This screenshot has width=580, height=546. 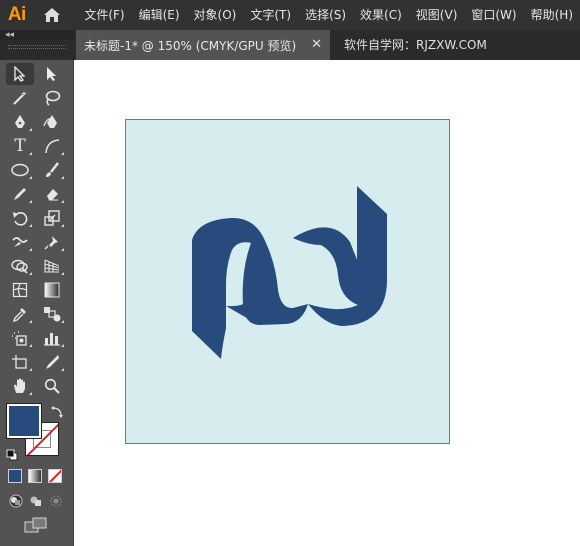 What do you see at coordinates (316, 45) in the screenshot?
I see `close-icon: ✕` at bounding box center [316, 45].